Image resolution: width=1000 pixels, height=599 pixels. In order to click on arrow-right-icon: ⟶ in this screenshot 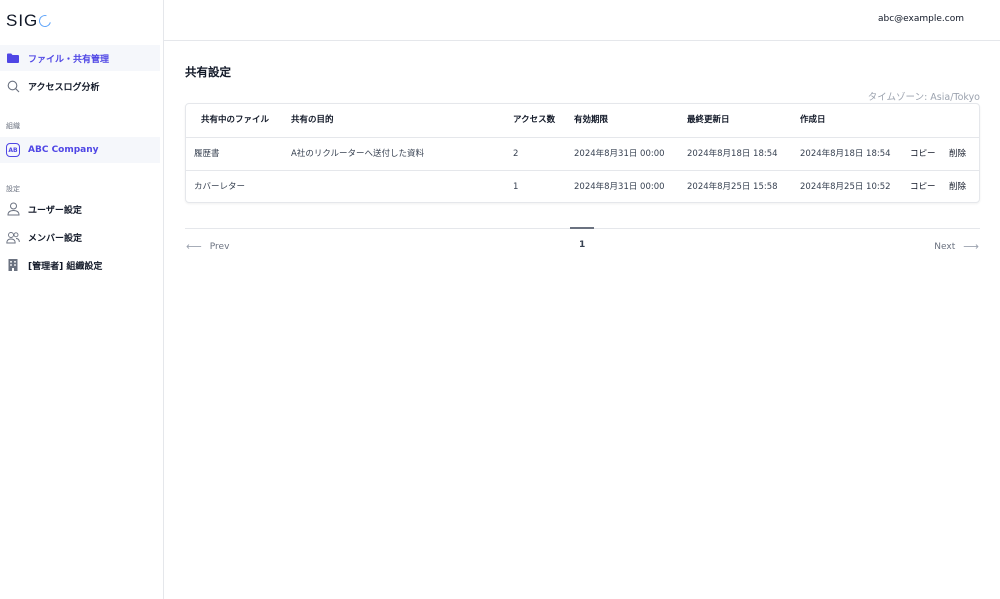, I will do `click(971, 246)`.